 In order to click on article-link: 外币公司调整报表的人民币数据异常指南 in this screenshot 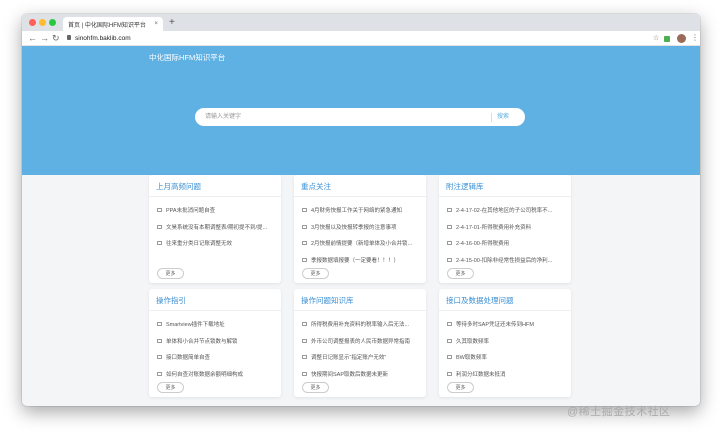, I will do `click(360, 341)`.